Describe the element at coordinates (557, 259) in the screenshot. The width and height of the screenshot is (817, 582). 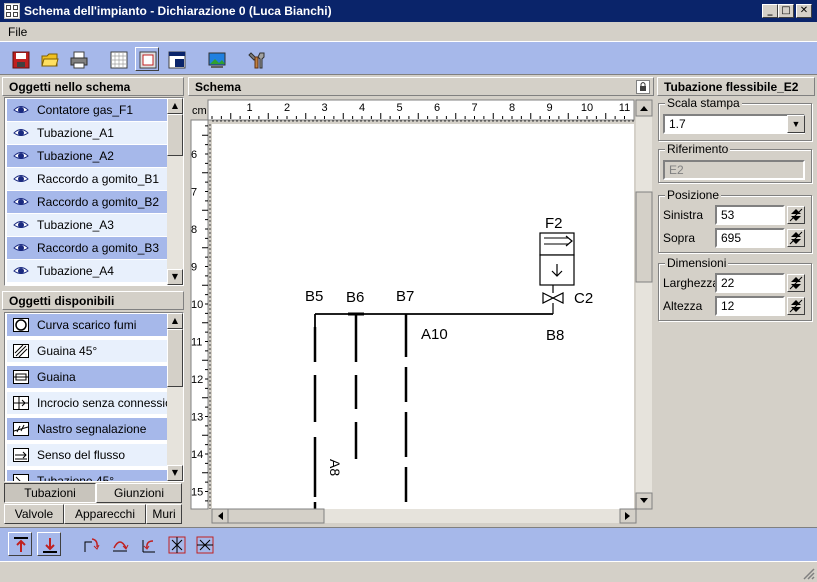
I see `gas-meter-f2` at that location.